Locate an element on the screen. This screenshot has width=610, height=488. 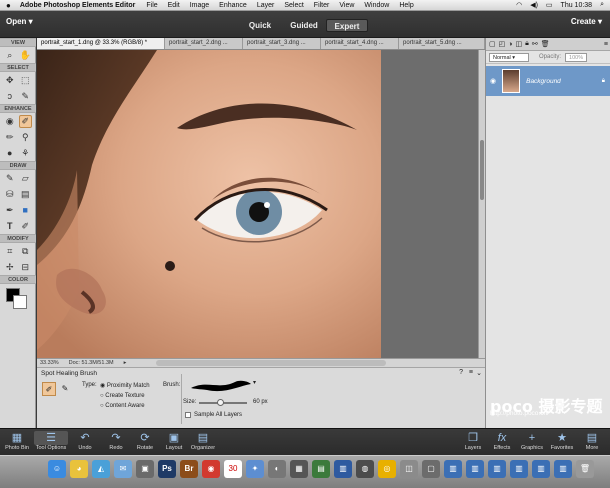
volume-icon: ◀) is located at coordinates (534, 5).